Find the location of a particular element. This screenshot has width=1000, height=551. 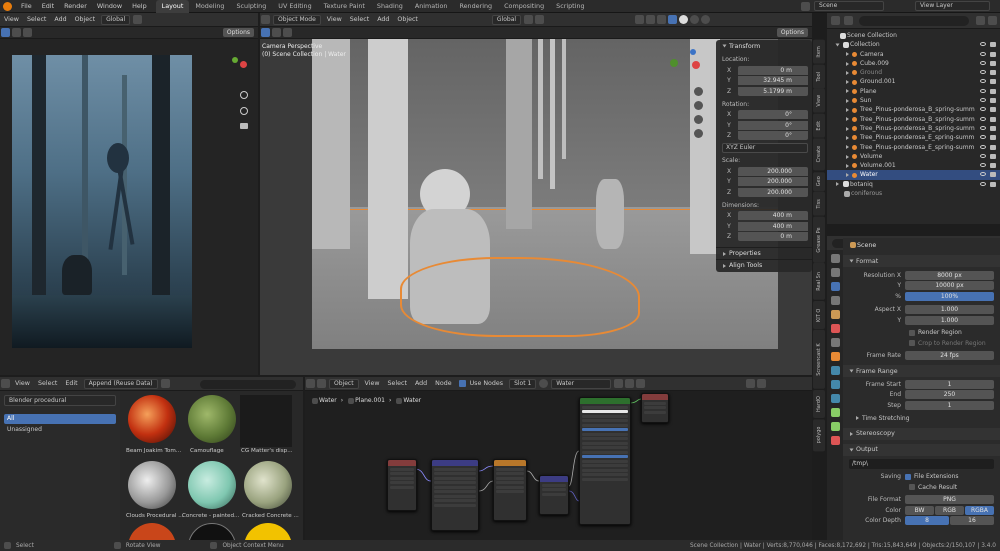

rotation-y-field: 0° is located at coordinates (773, 125).